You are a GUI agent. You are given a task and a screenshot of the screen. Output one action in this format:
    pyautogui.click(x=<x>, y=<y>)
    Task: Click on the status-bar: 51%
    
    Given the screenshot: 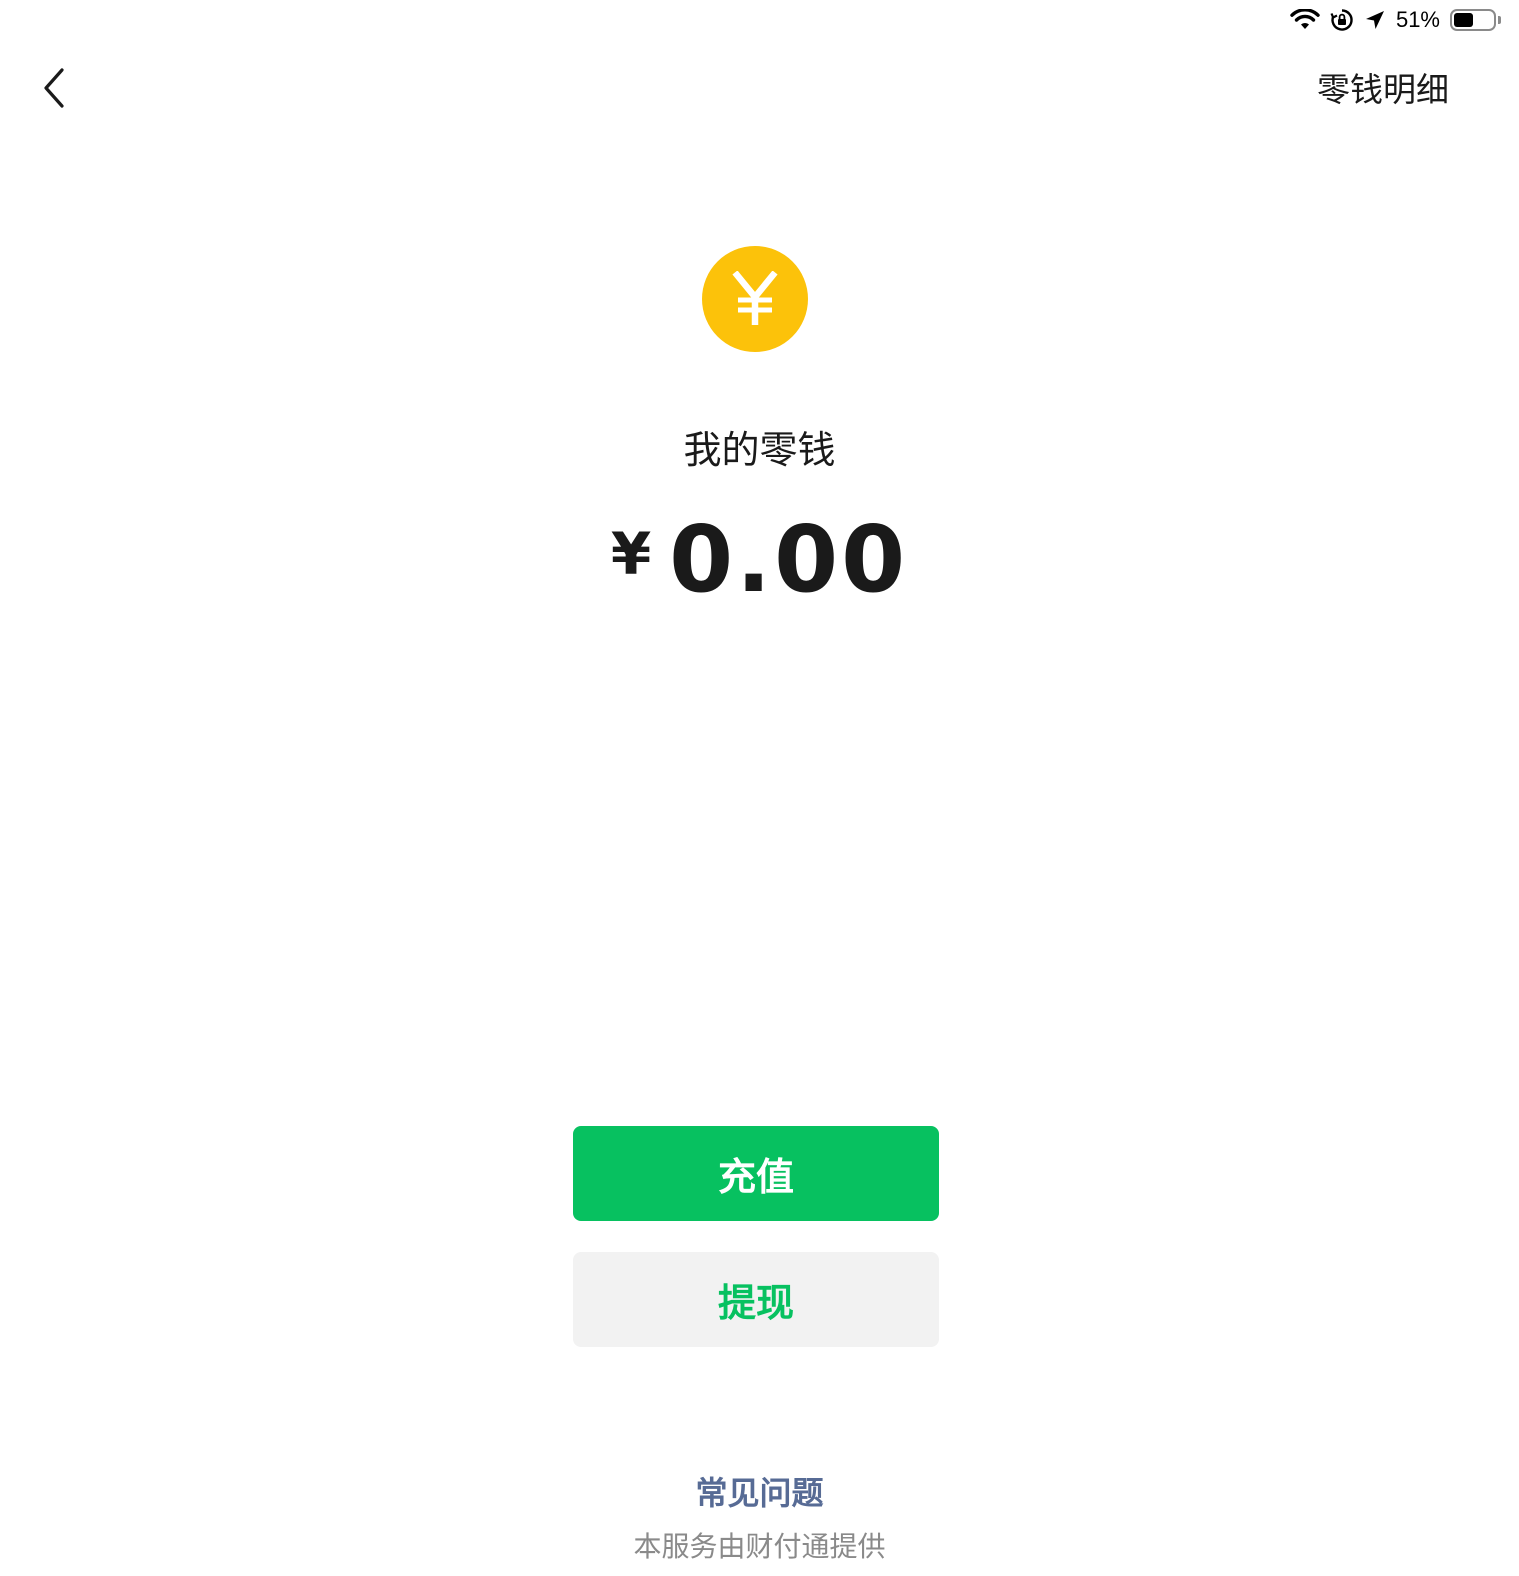 What is the action you would take?
    pyautogui.click(x=1395, y=20)
    